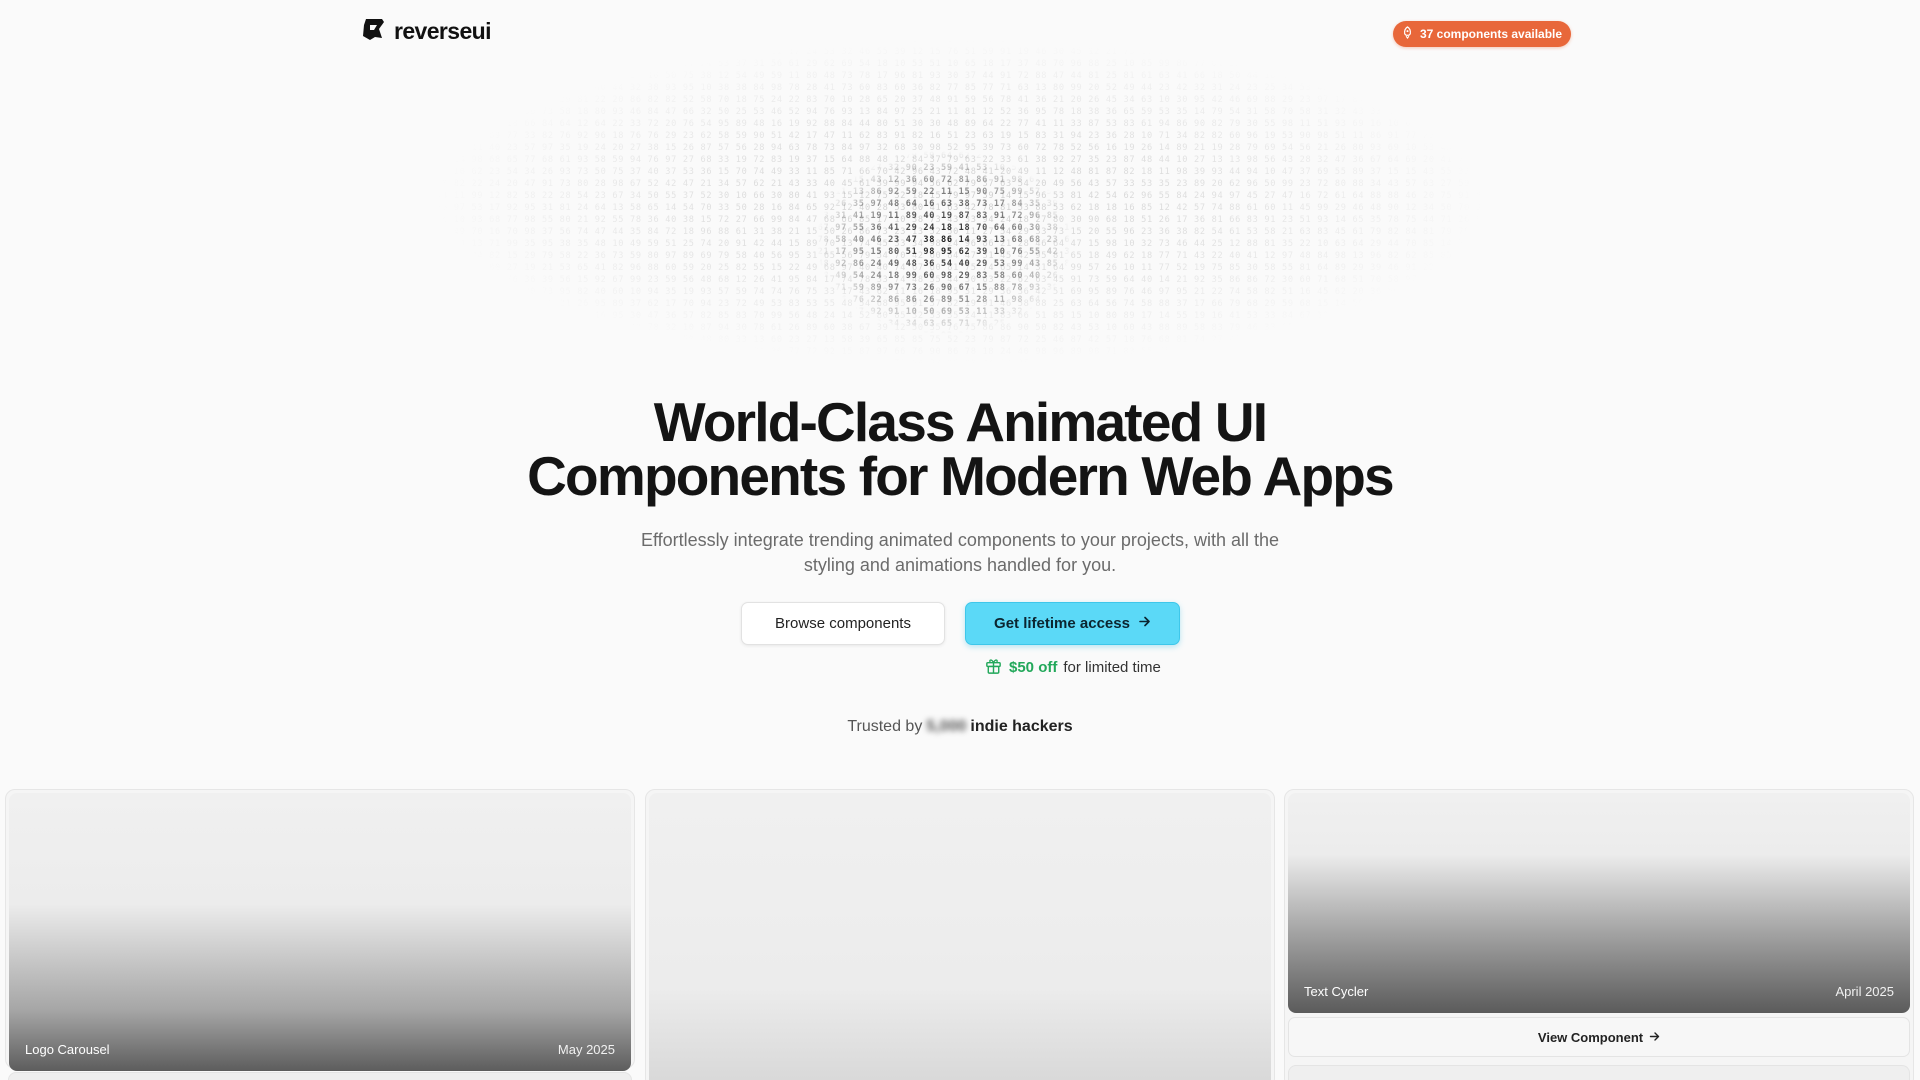  Describe the element at coordinates (67, 1049) in the screenshot. I see `card-title: Logo Carousel` at that location.